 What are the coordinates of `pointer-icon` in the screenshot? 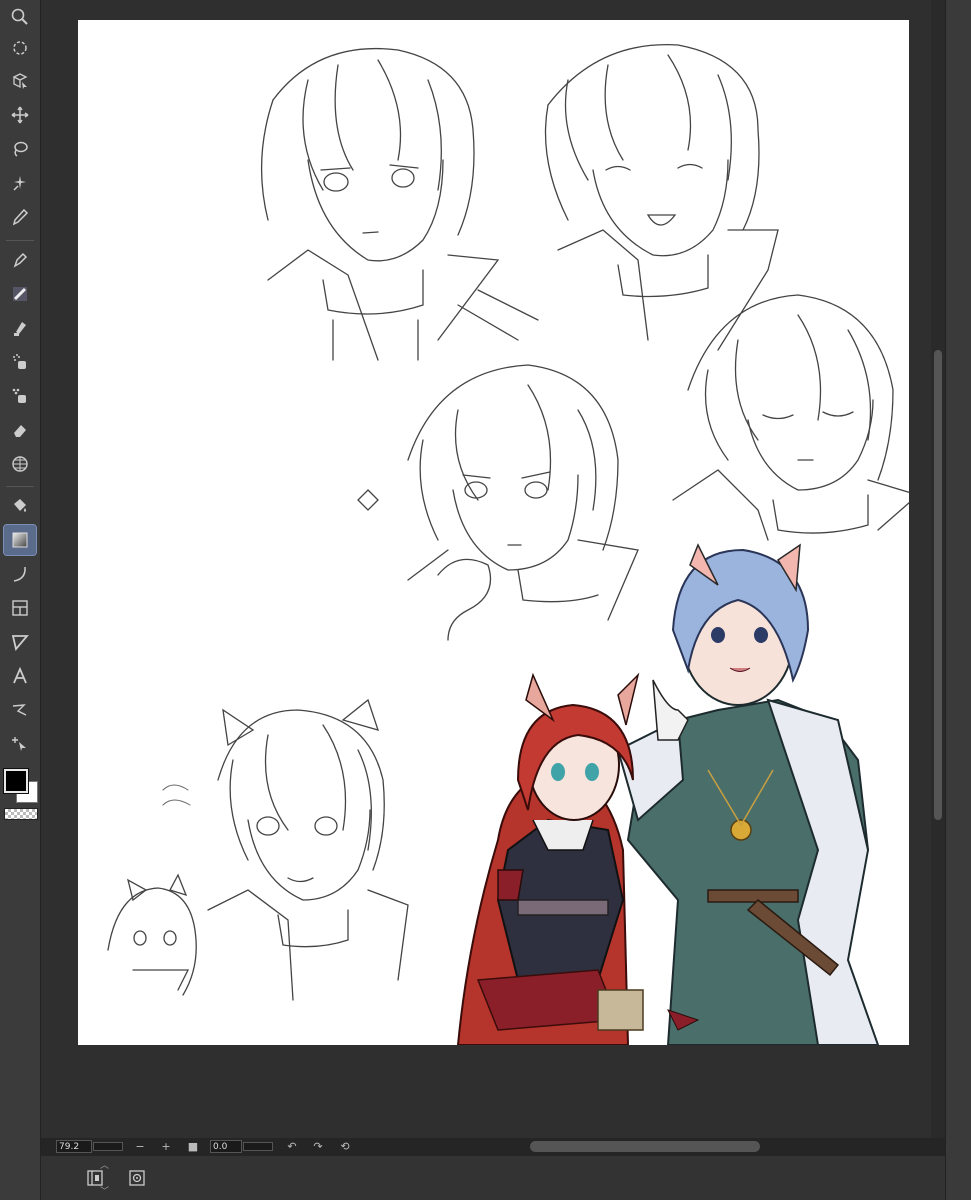 It's located at (20, 744).